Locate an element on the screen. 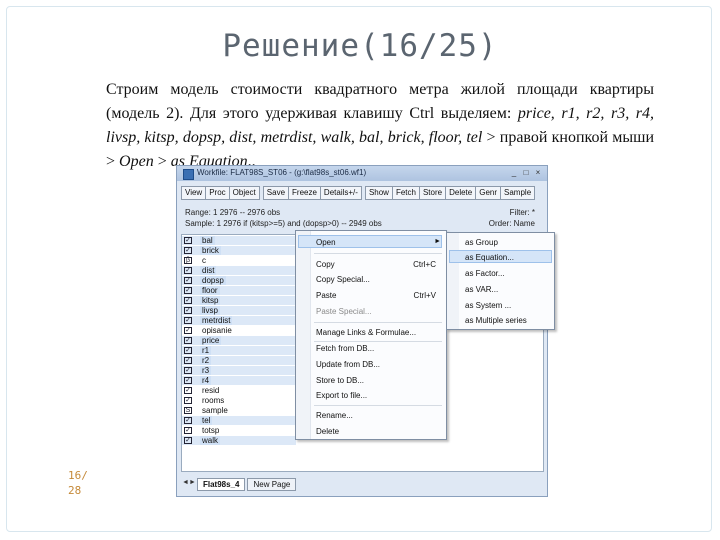 The height and width of the screenshot is (540, 720). object-name: r3 is located at coordinates (206, 370).